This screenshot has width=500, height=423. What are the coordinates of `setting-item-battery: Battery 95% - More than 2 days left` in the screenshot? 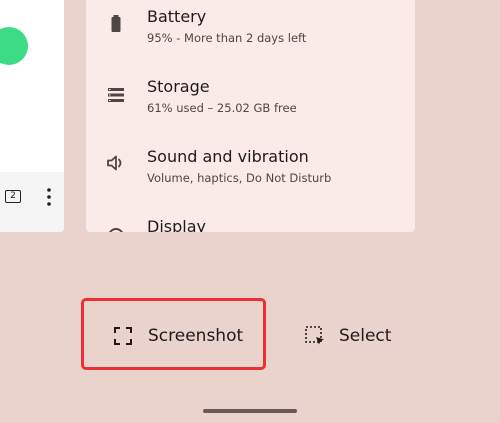 It's located at (250, 35).